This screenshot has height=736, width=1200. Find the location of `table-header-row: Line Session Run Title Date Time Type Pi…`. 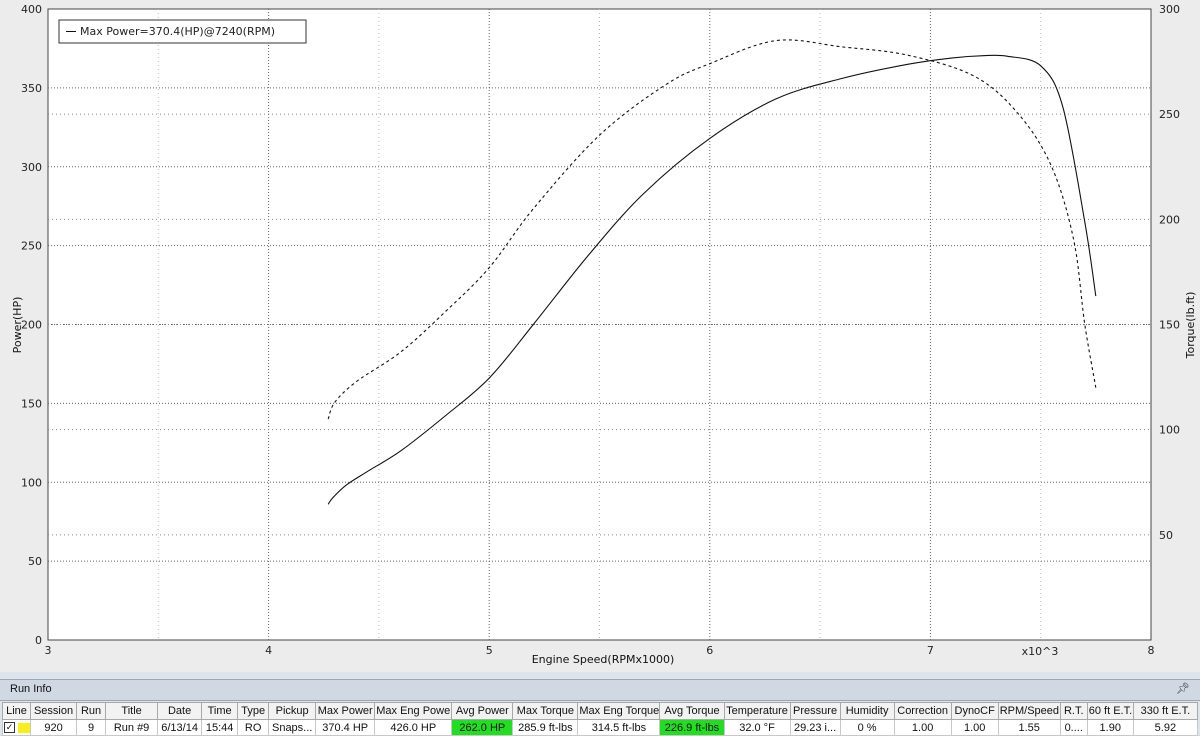

table-header-row: Line Session Run Title Date Time Type Pi… is located at coordinates (600, 711).